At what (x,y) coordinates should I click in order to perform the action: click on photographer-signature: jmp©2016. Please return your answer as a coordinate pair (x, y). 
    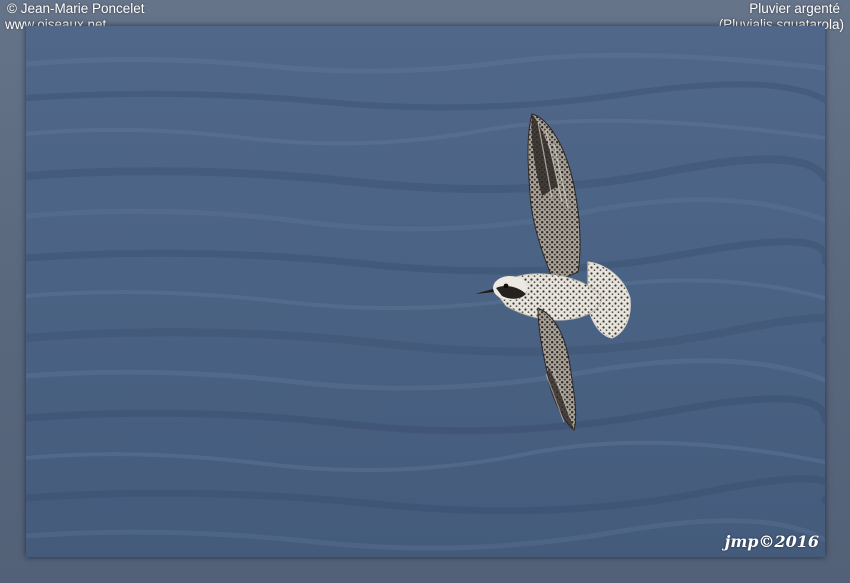
    Looking at the image, I should click on (771, 541).